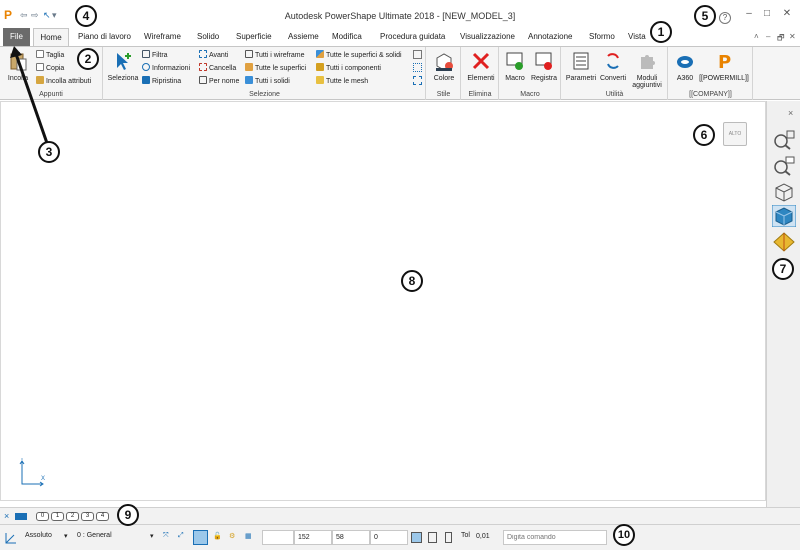  What do you see at coordinates (351, 537) in the screenshot?
I see `coord-y-field: 58` at bounding box center [351, 537].